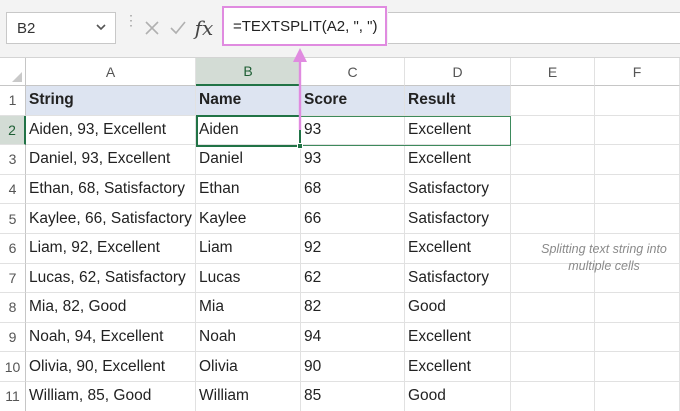  Describe the element at coordinates (111, 130) in the screenshot. I see `cell-a2: Aiden, 93, Excellent` at that location.